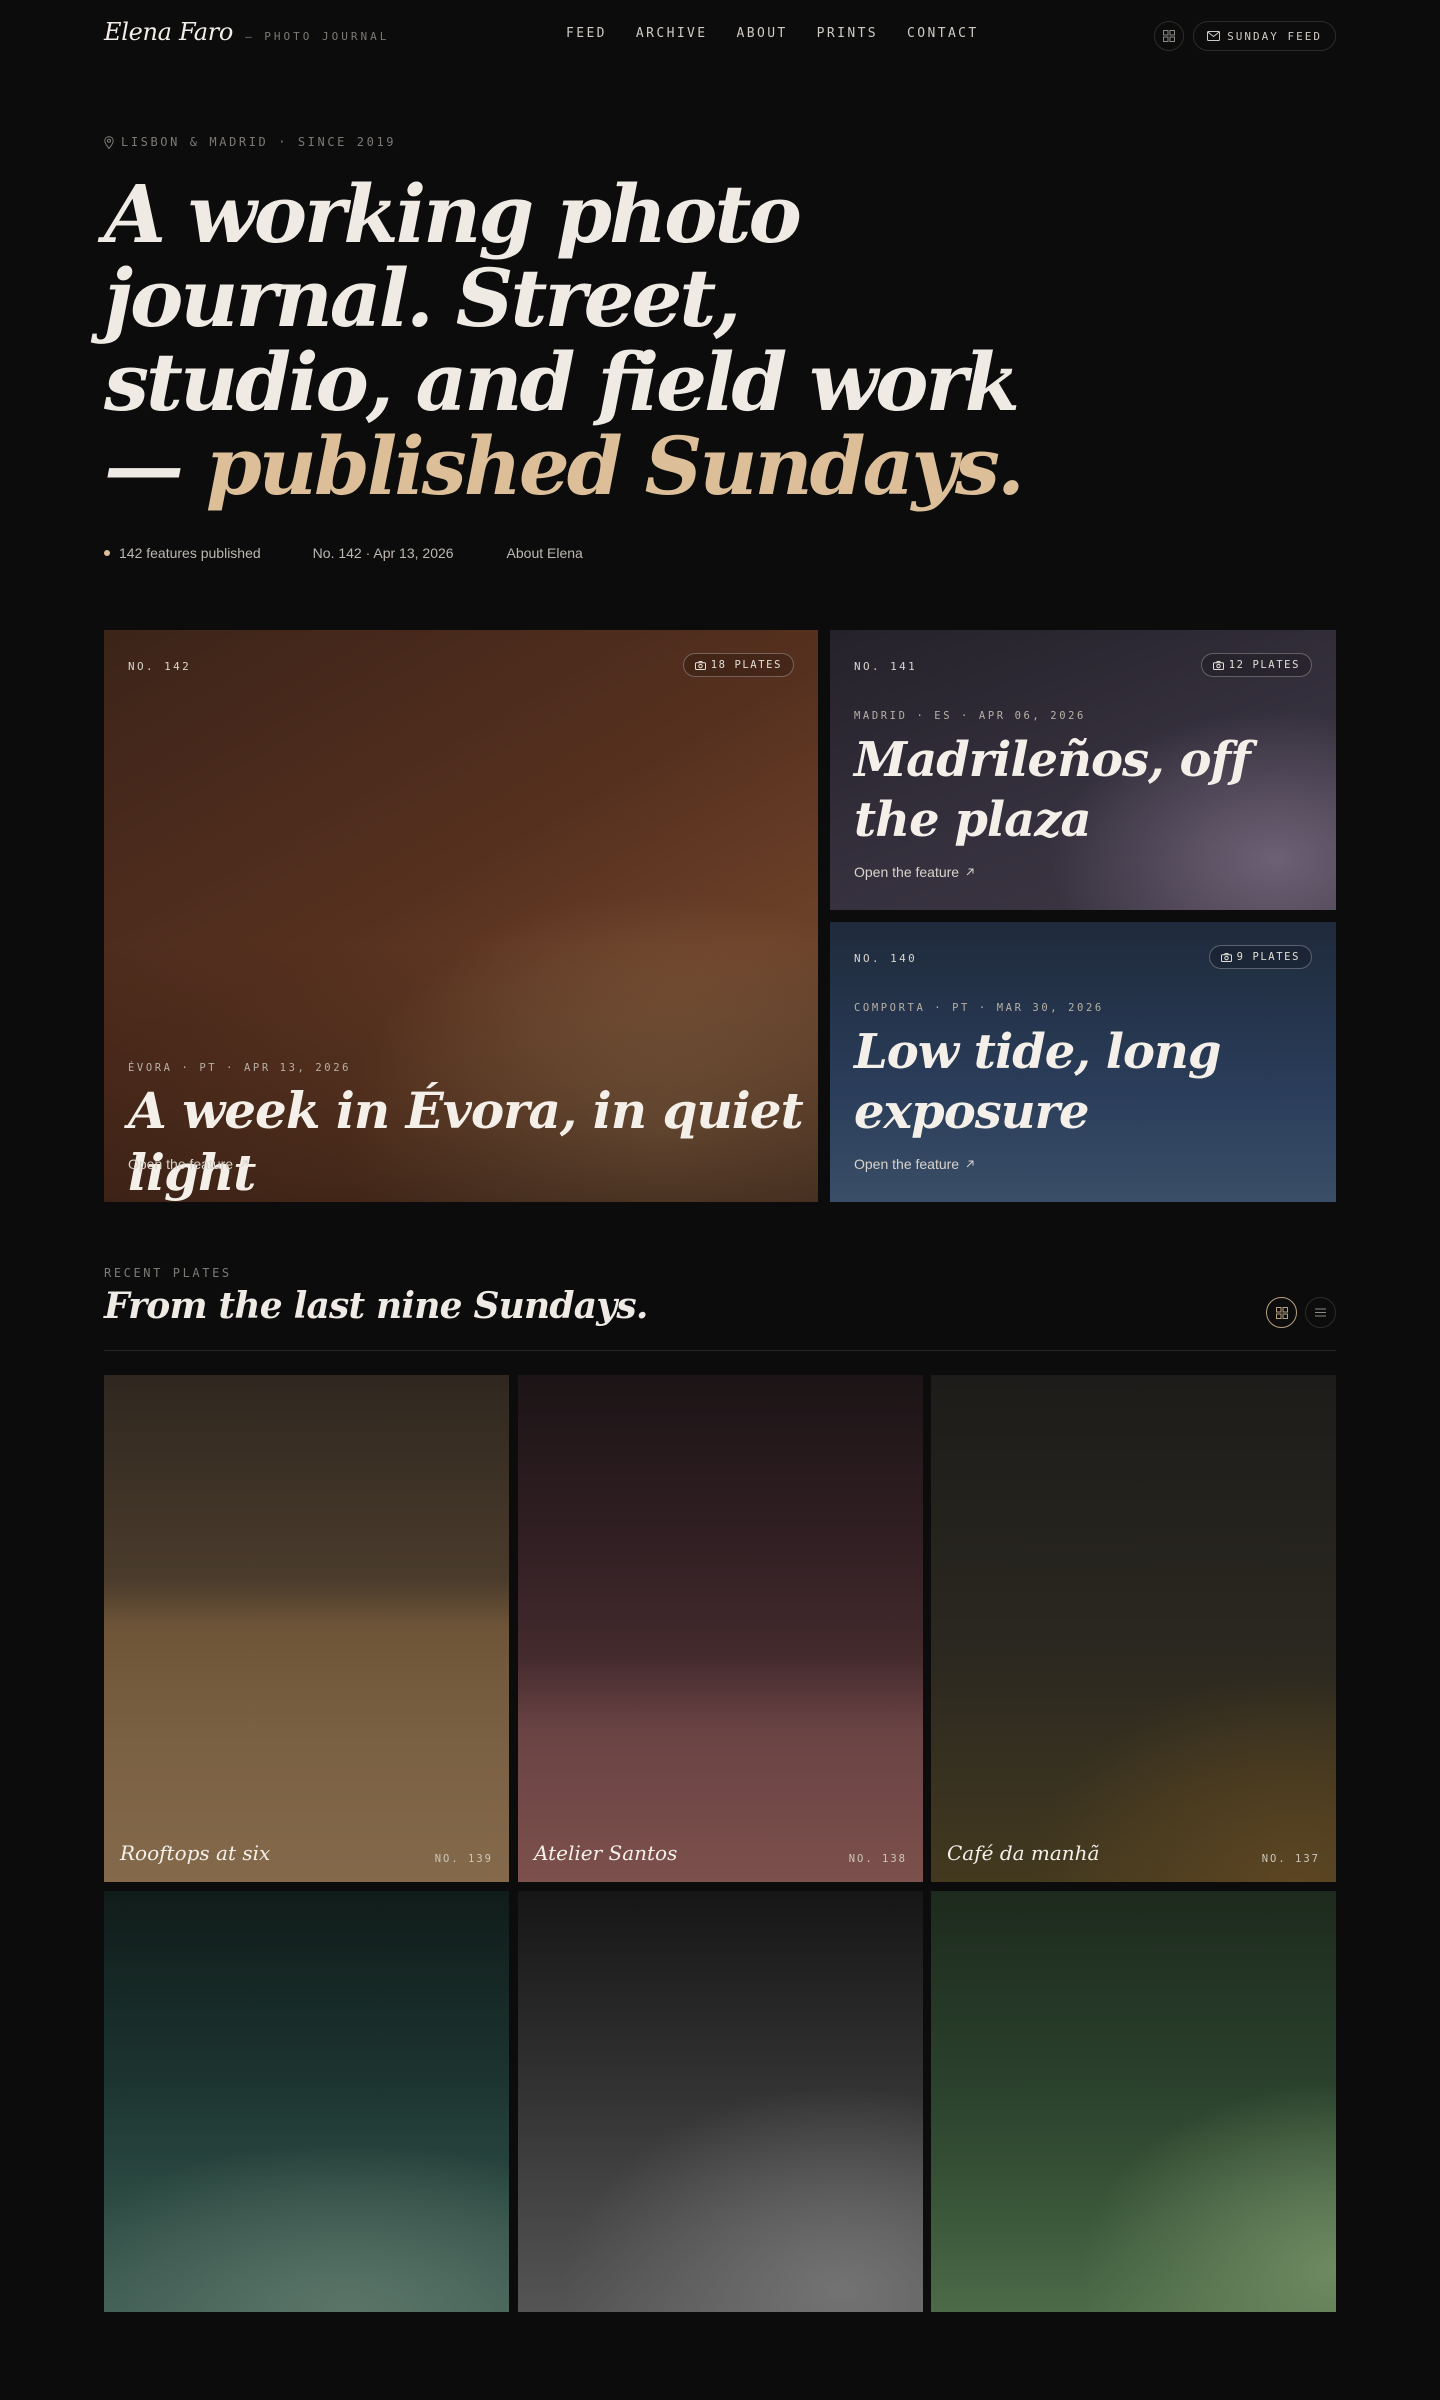 The height and width of the screenshot is (2400, 1440). Describe the element at coordinates (1074, 790) in the screenshot. I see `feature-title: Madrileños, off the plaza` at that location.